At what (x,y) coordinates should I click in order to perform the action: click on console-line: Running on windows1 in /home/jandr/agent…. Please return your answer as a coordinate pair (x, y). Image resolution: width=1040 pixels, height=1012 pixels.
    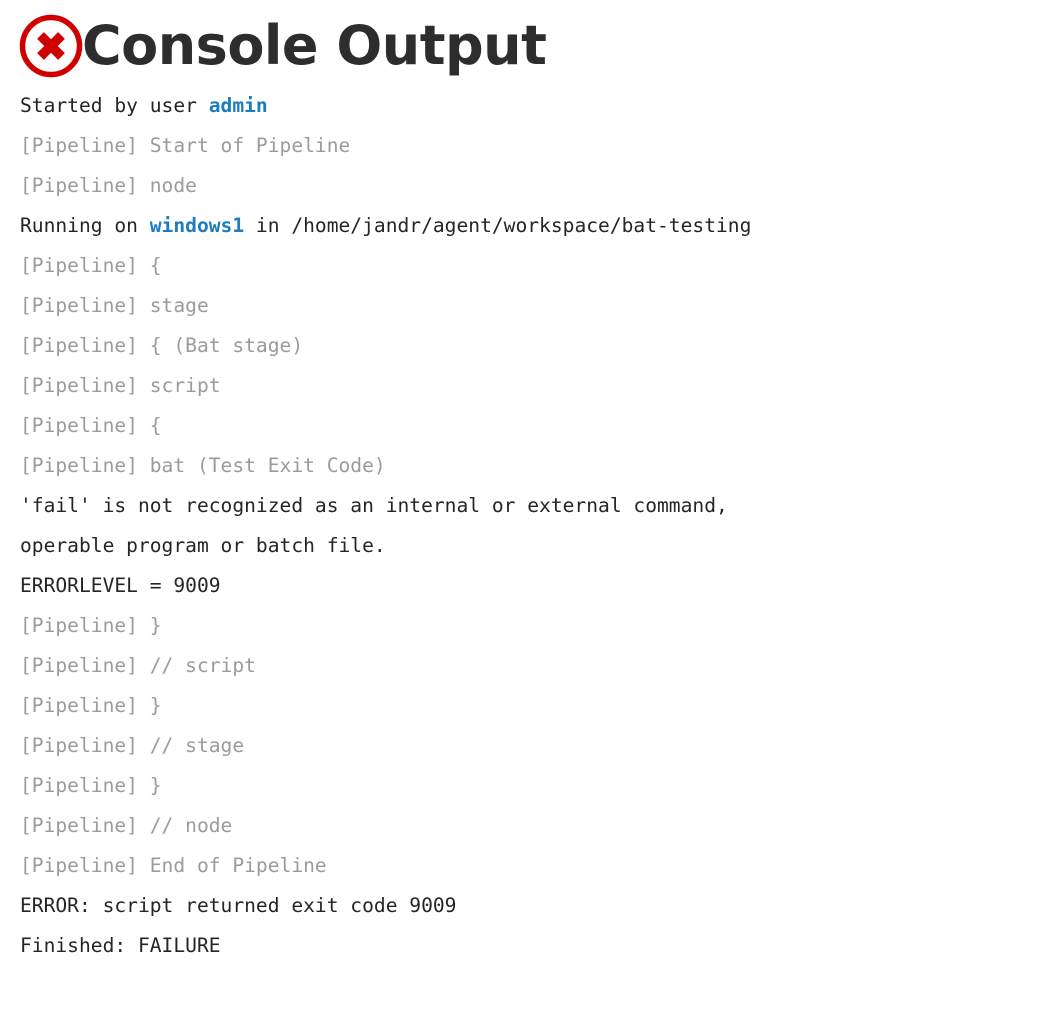
    Looking at the image, I should click on (530, 226).